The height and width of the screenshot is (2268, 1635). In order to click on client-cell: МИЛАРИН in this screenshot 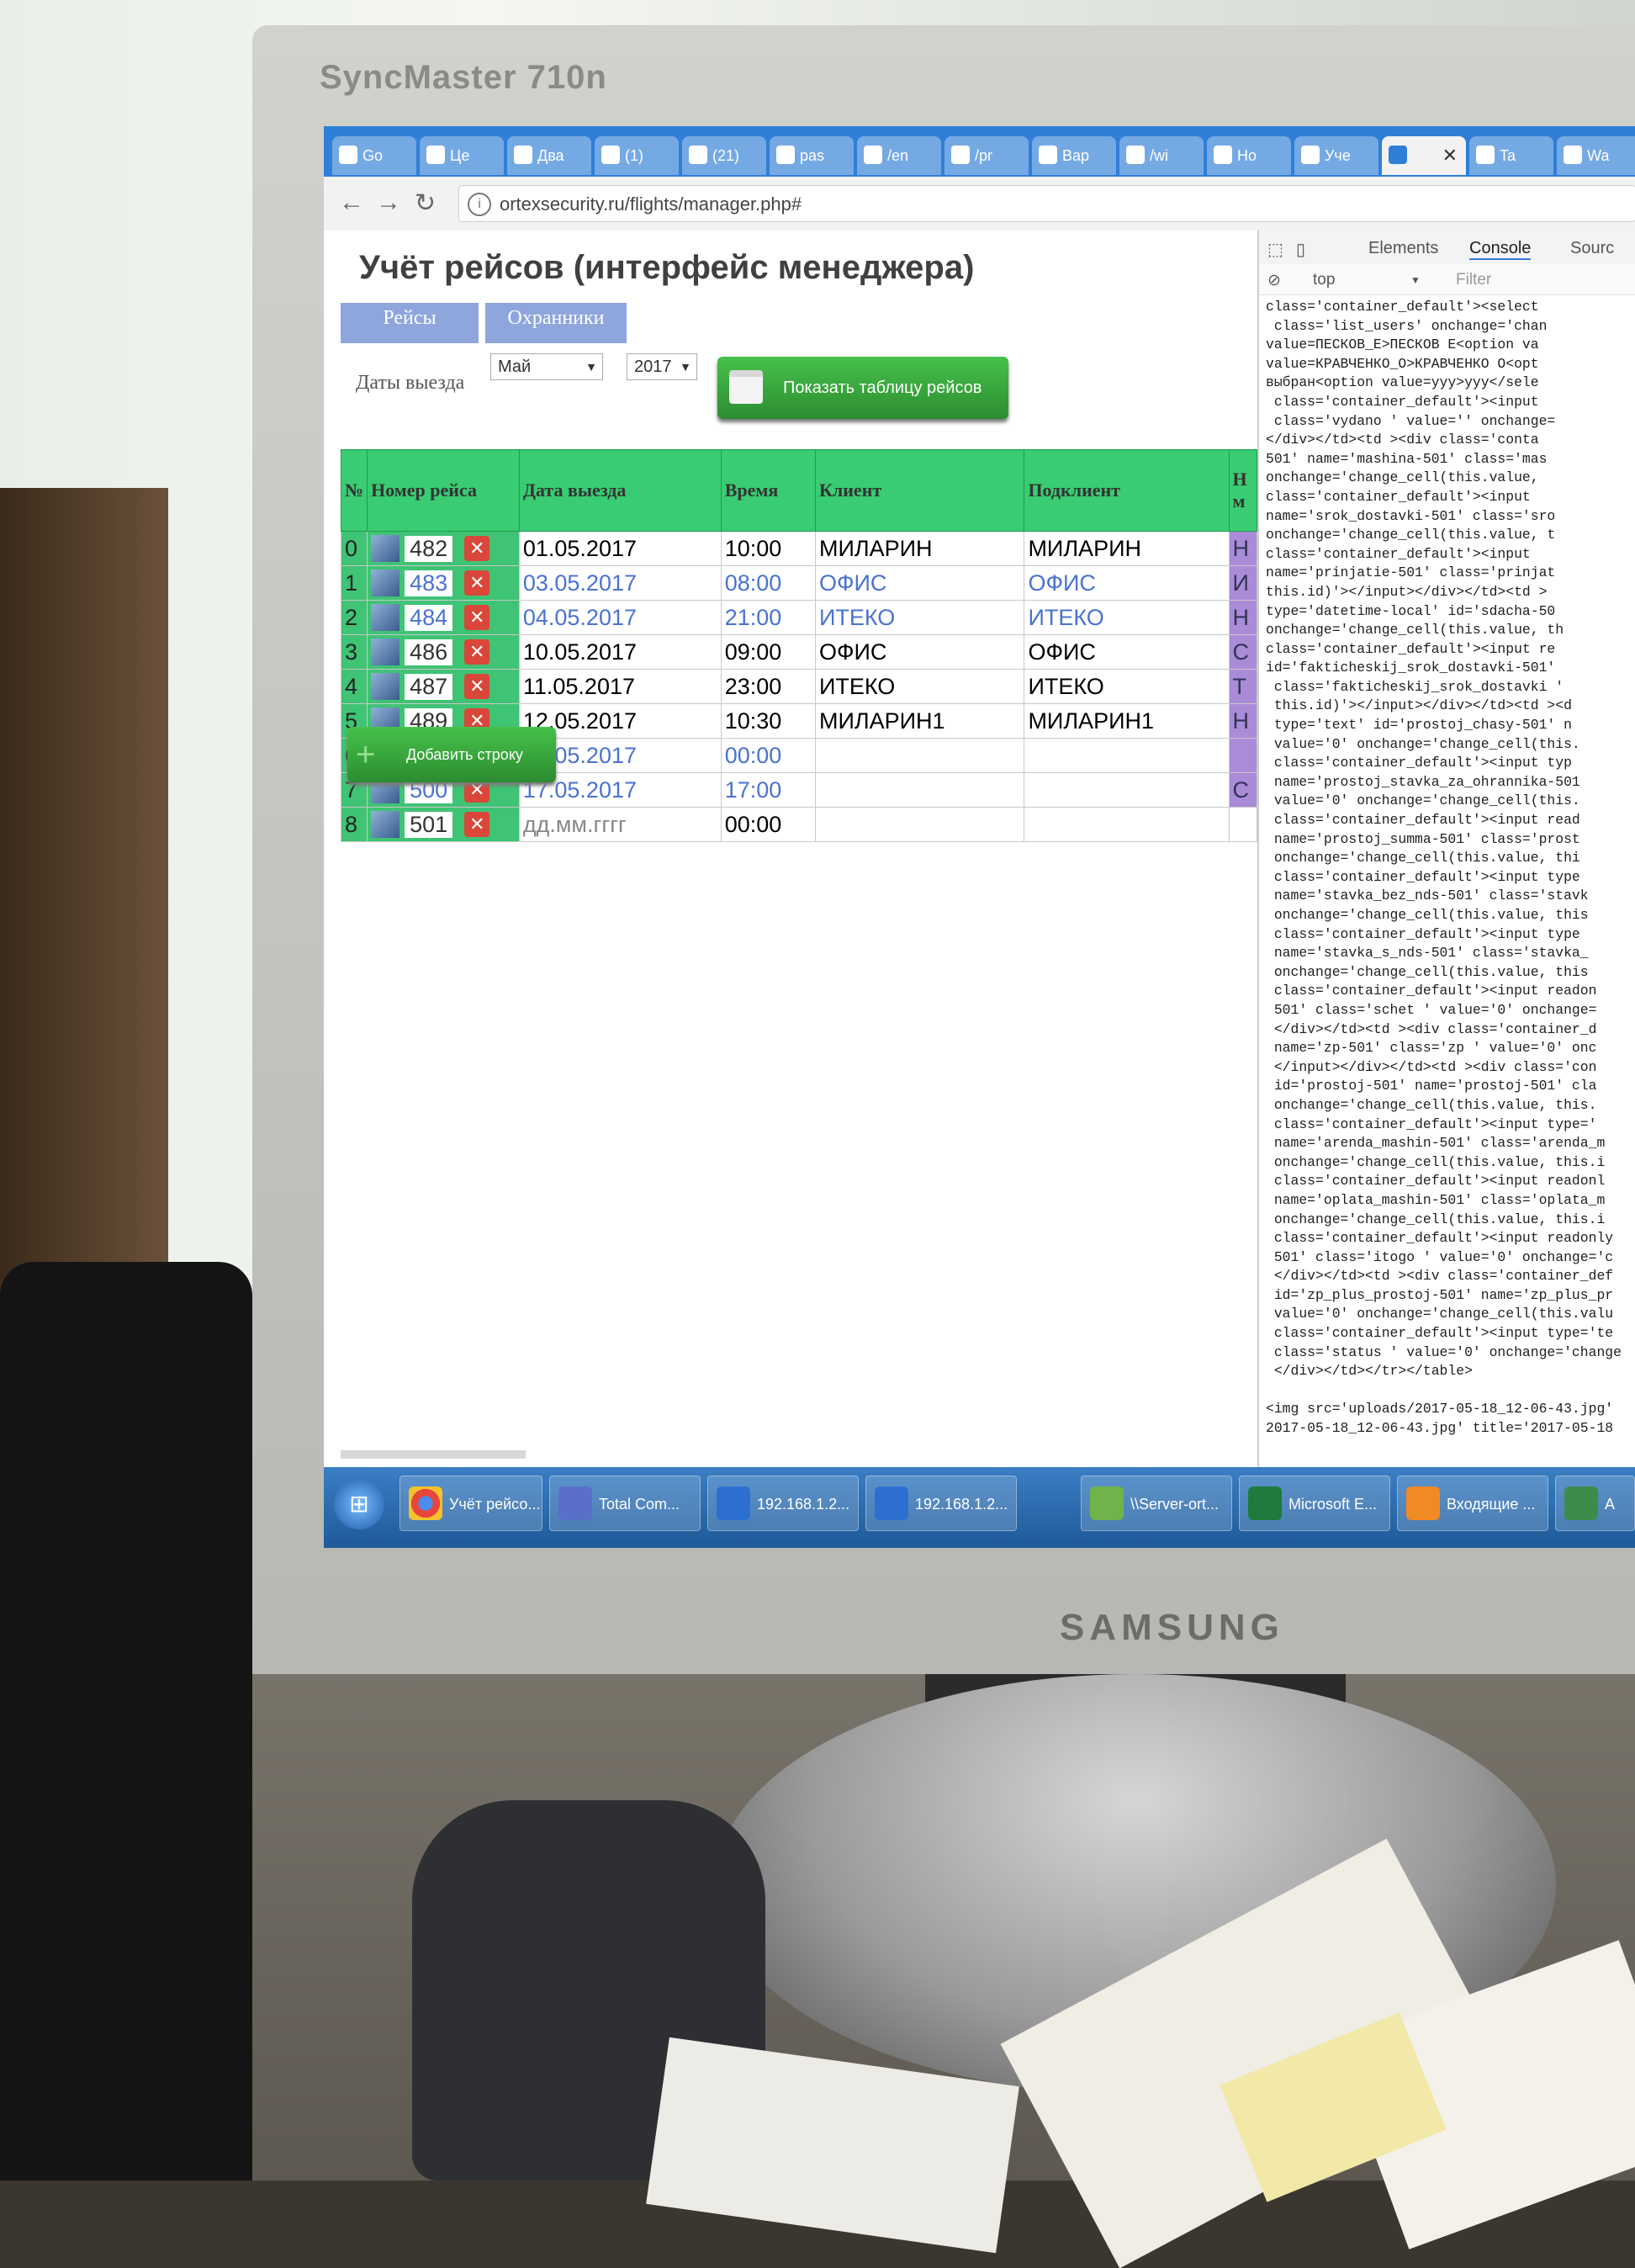, I will do `click(919, 548)`.